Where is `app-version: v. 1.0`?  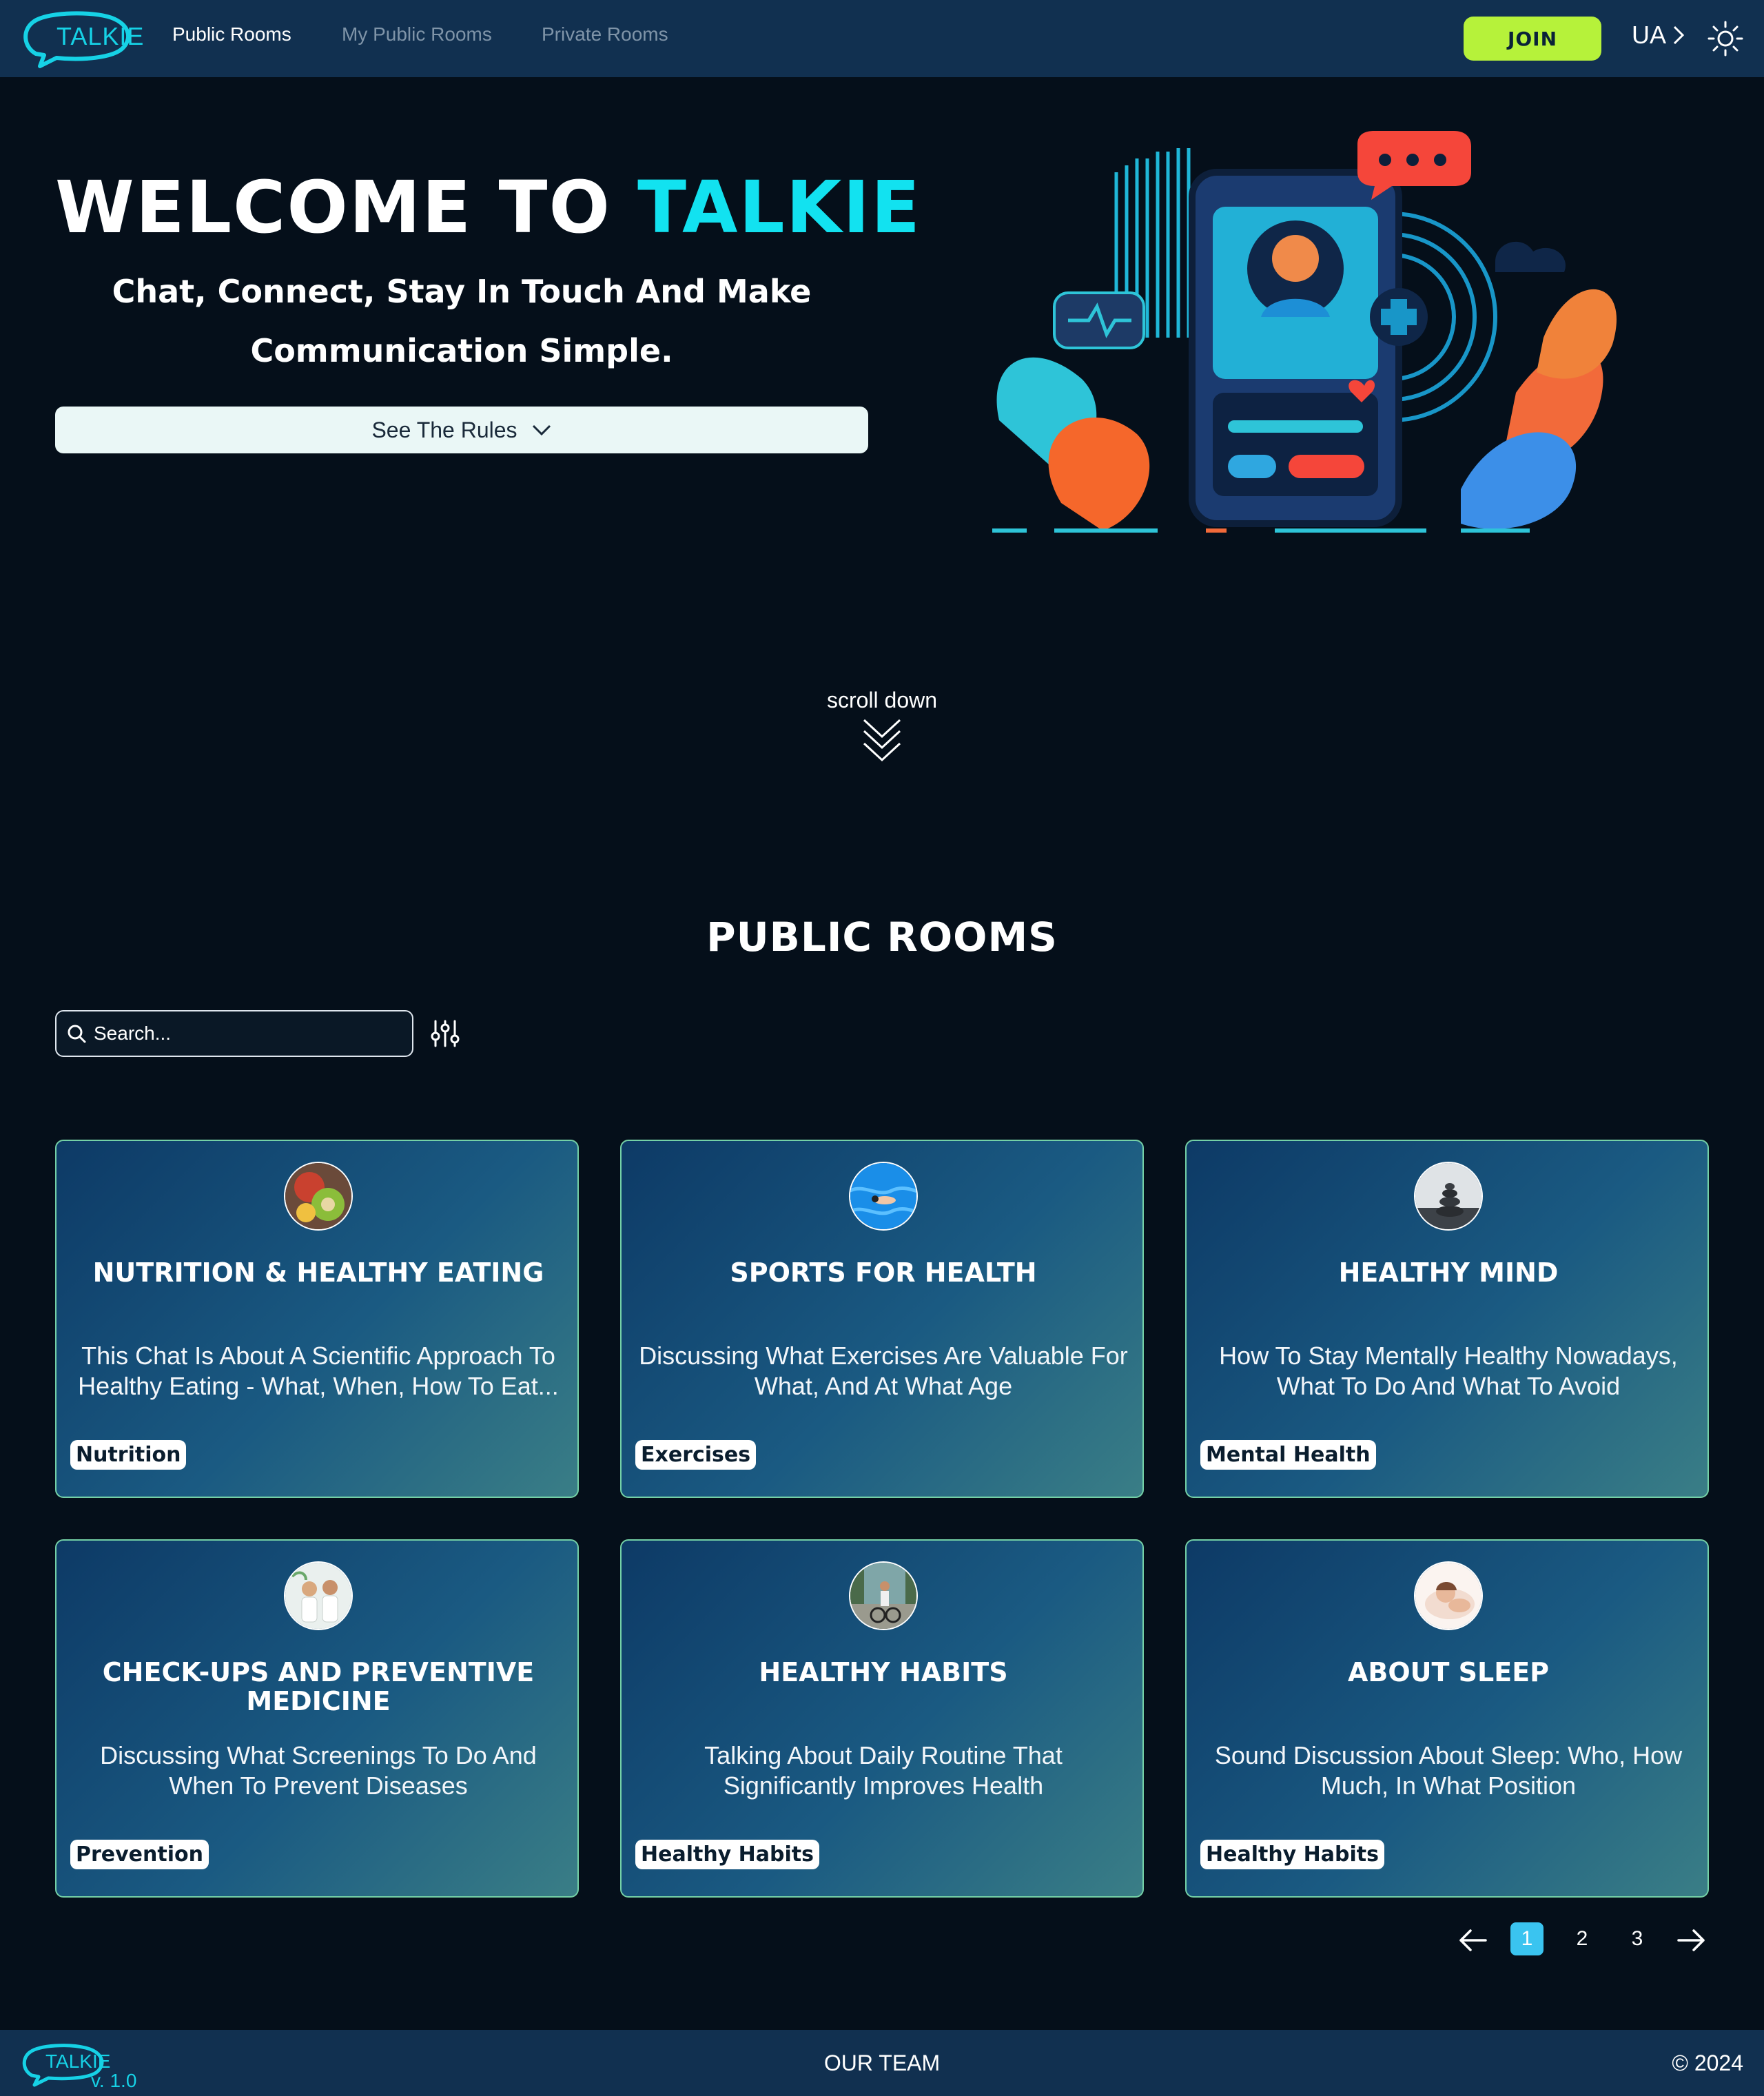 app-version: v. 1.0 is located at coordinates (114, 2080).